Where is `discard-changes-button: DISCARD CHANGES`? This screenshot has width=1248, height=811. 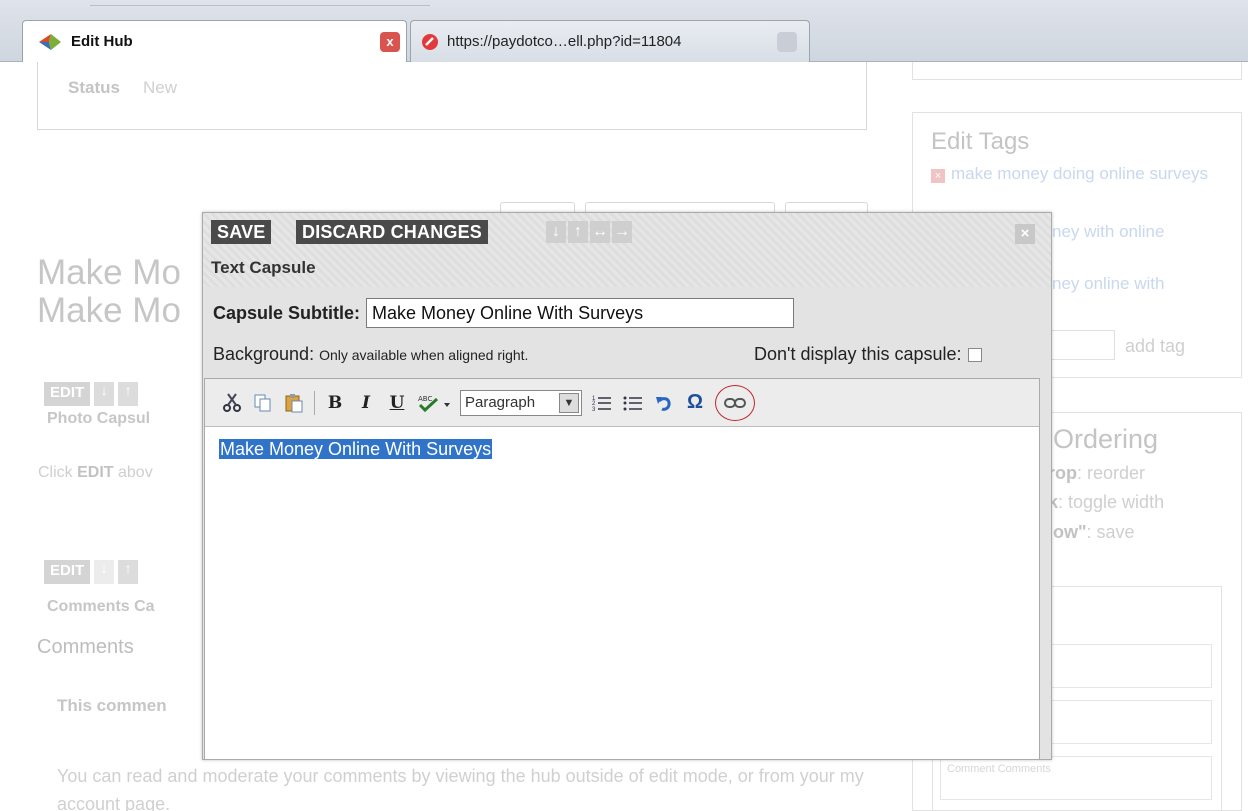
discard-changes-button: DISCARD CHANGES is located at coordinates (392, 232).